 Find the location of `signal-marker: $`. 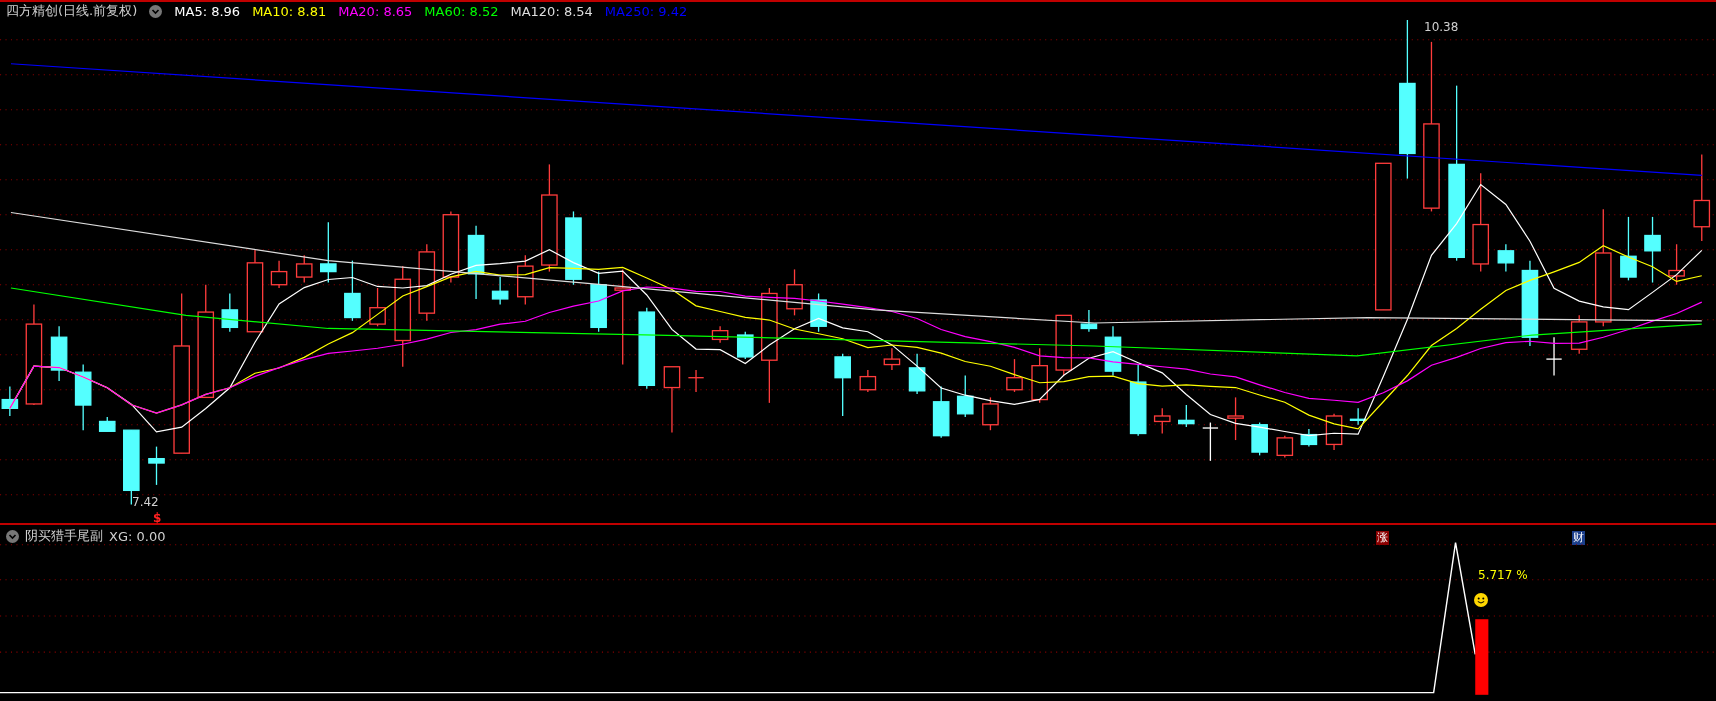

signal-marker: $ is located at coordinates (157, 518).